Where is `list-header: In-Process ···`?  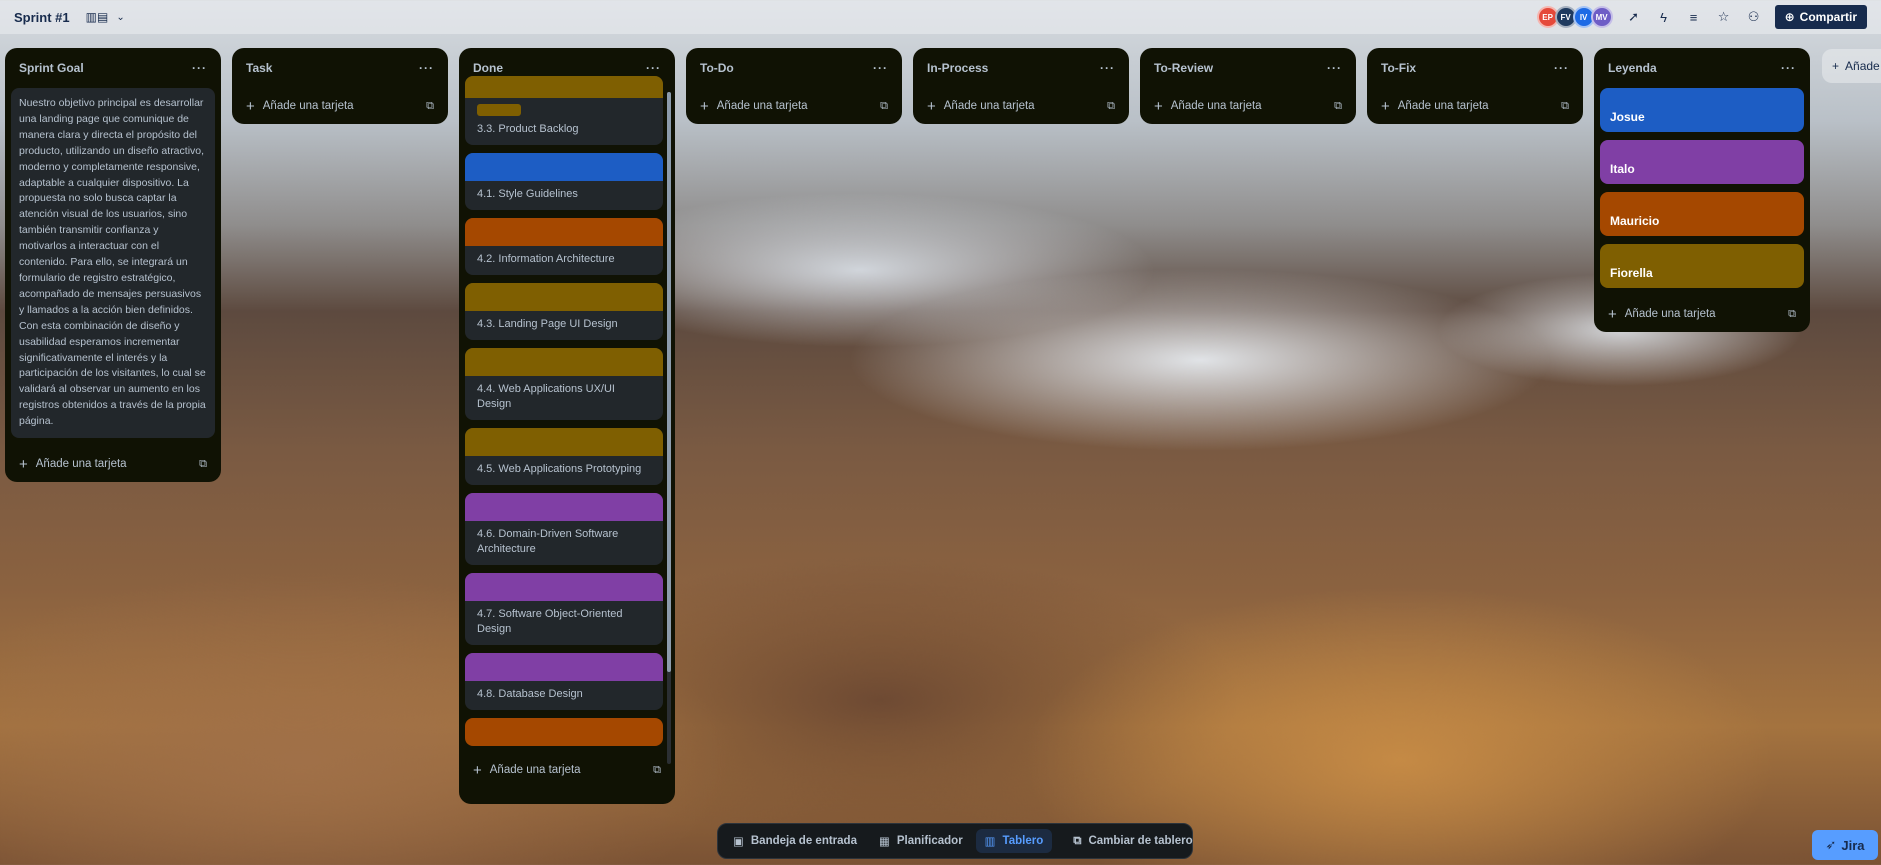 list-header: In-Process ··· is located at coordinates (1021, 68).